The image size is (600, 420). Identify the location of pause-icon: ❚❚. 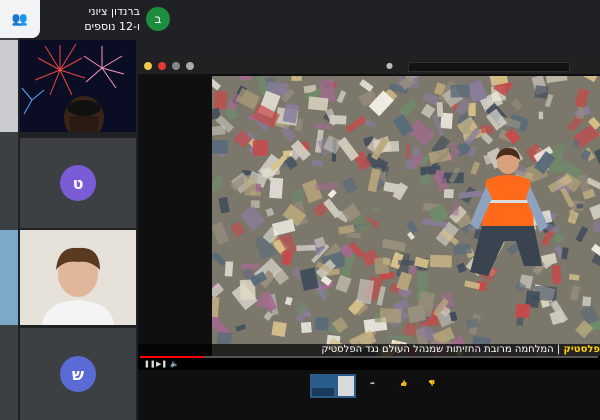
(150, 364).